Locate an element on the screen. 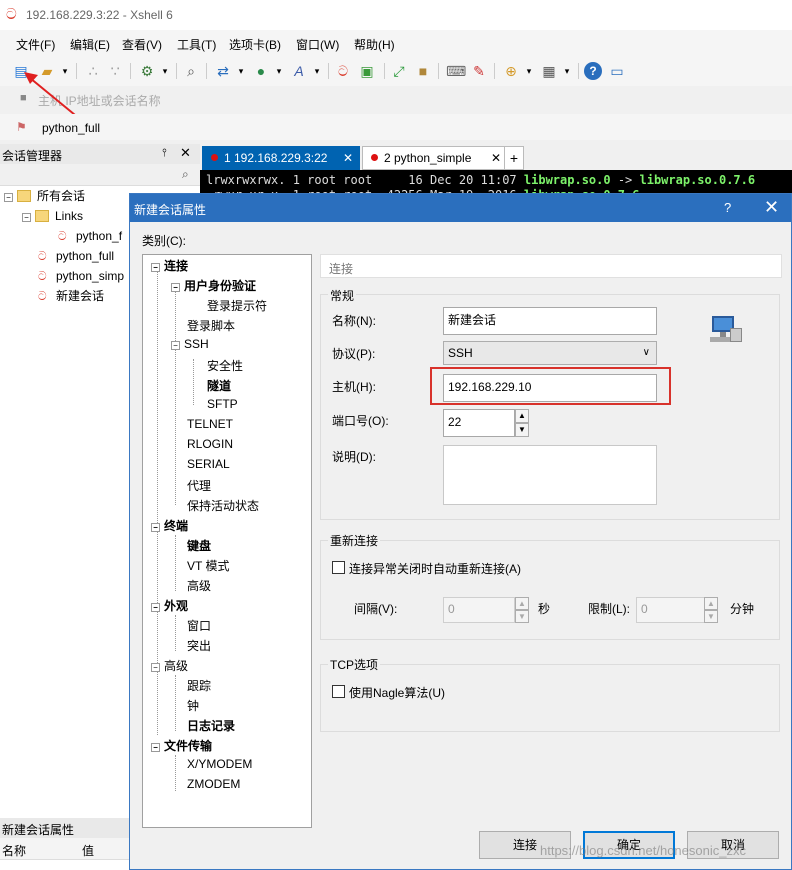  category-xymodem: X/YMODEM is located at coordinates (219, 764).